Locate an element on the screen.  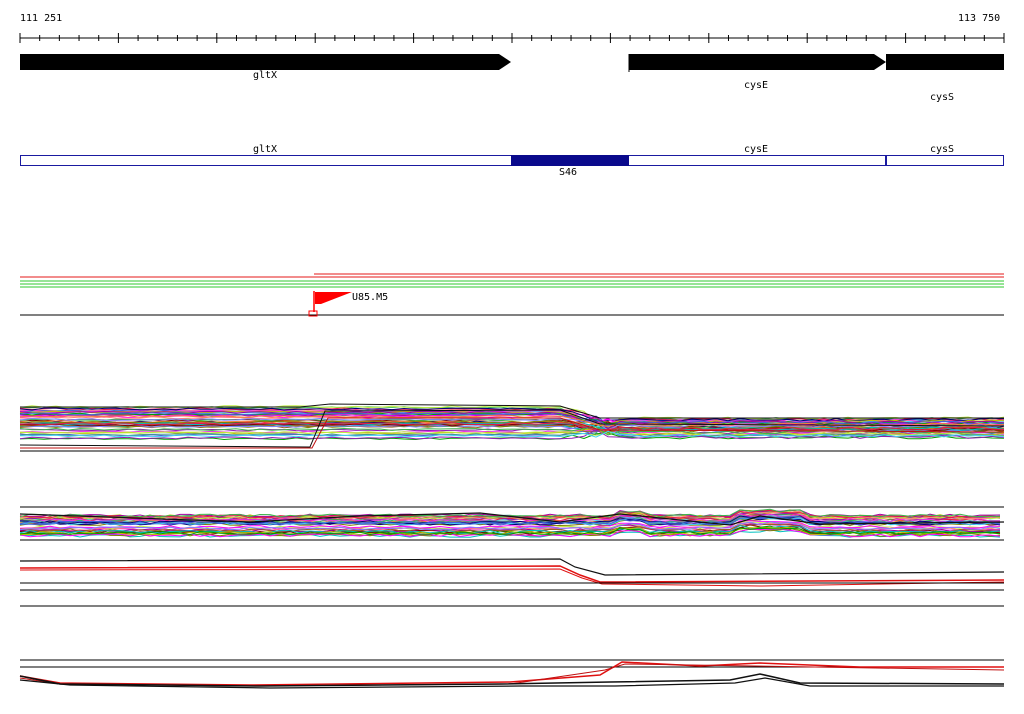
gene-arrow-cyse is located at coordinates (757, 62).